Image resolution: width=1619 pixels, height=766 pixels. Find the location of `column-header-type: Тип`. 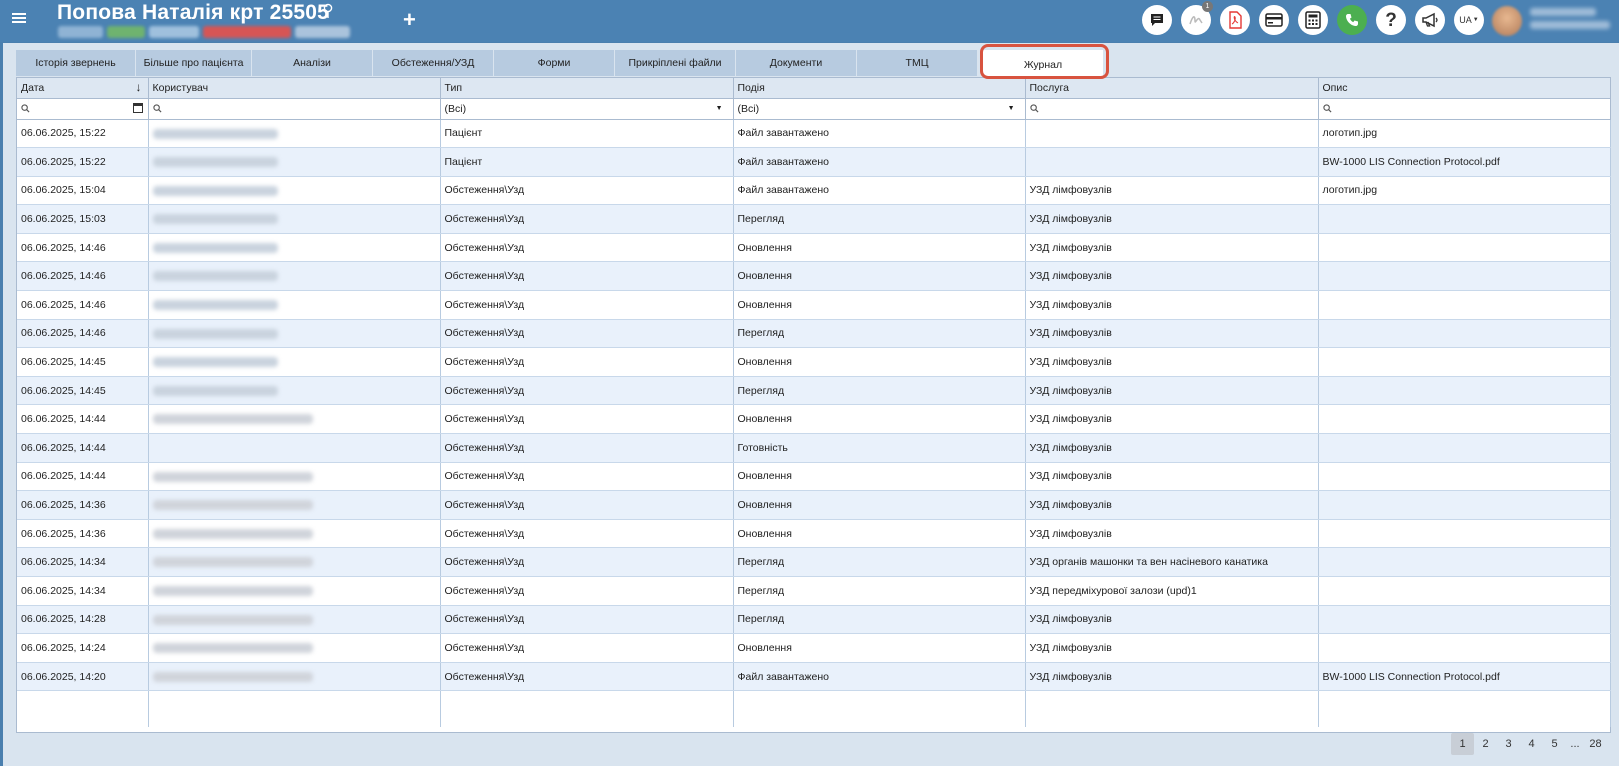

column-header-type: Тип is located at coordinates (587, 88).